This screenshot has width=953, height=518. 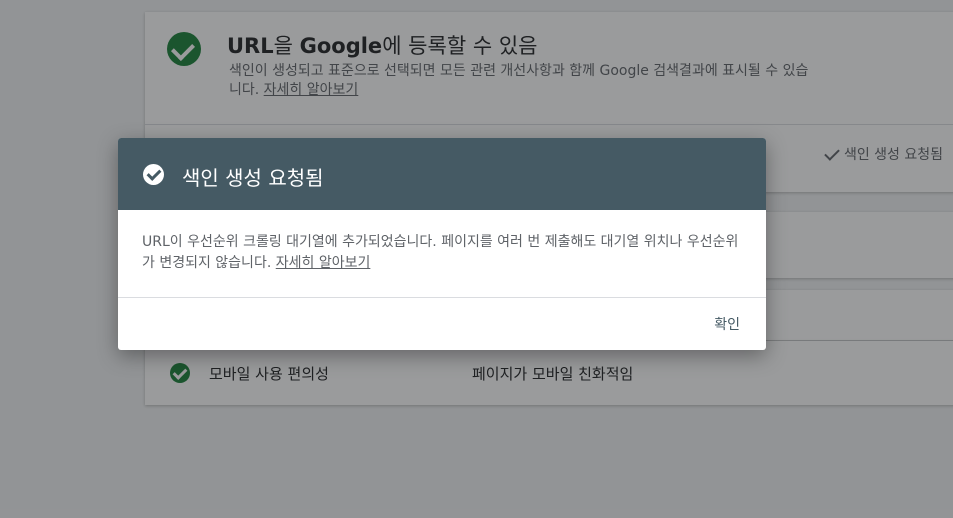 I want to click on learn-more-link: 자세히 알아보기, so click(x=323, y=263).